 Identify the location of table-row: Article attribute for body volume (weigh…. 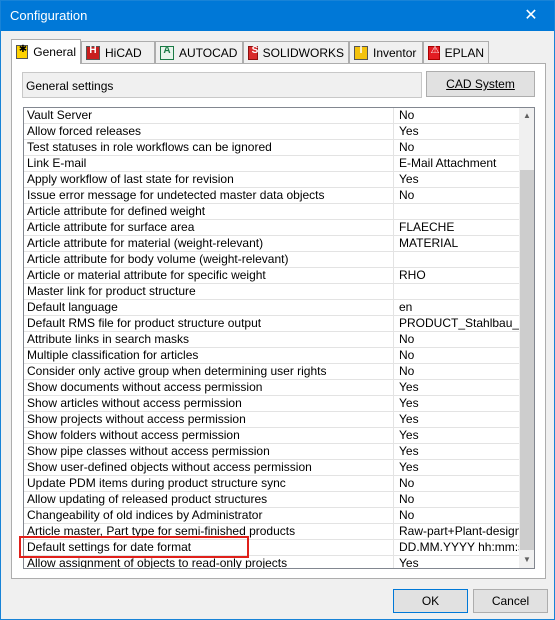
(271, 260).